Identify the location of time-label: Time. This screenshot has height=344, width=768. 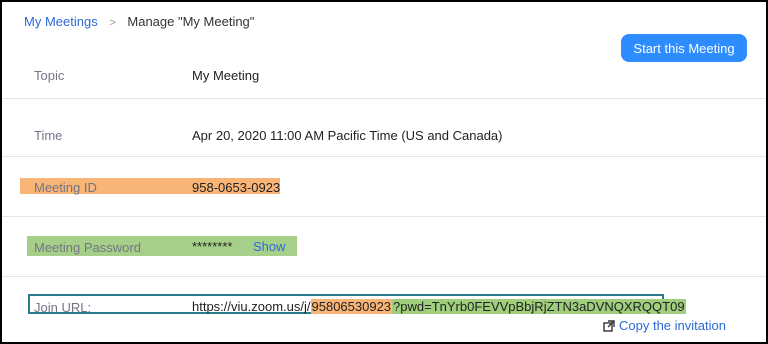
(48, 135).